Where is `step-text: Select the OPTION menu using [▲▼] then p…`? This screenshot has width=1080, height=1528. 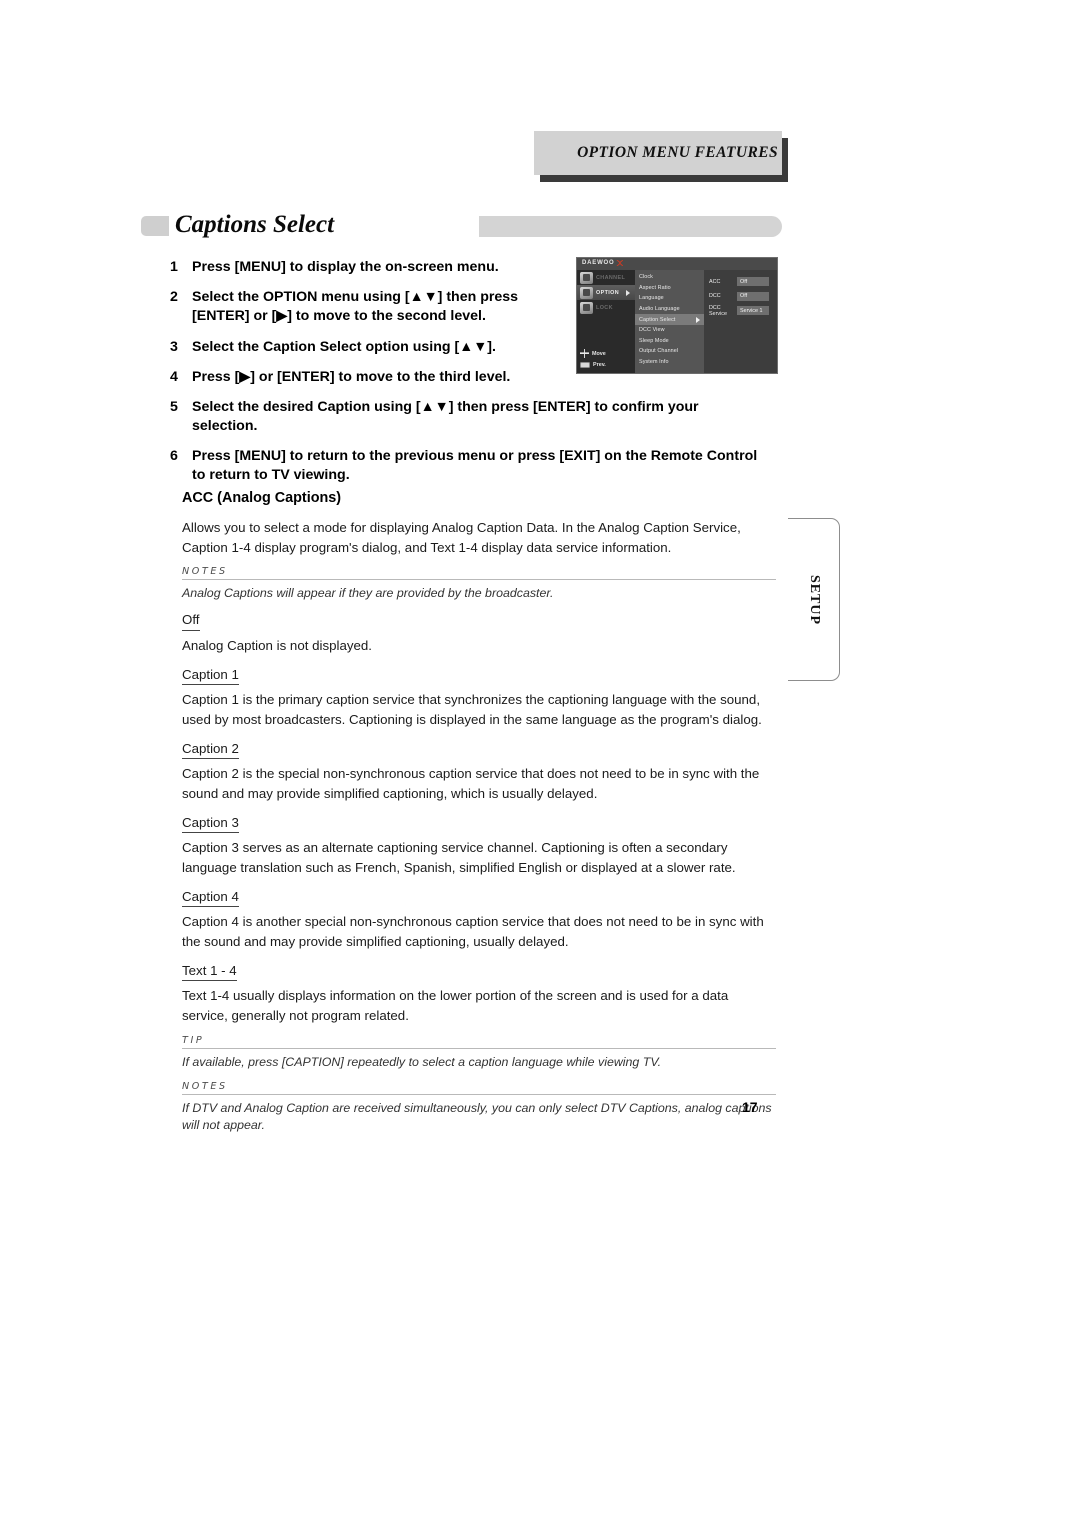
step-text: Select the OPTION menu using [▲▼] then p… is located at coordinates (355, 307).